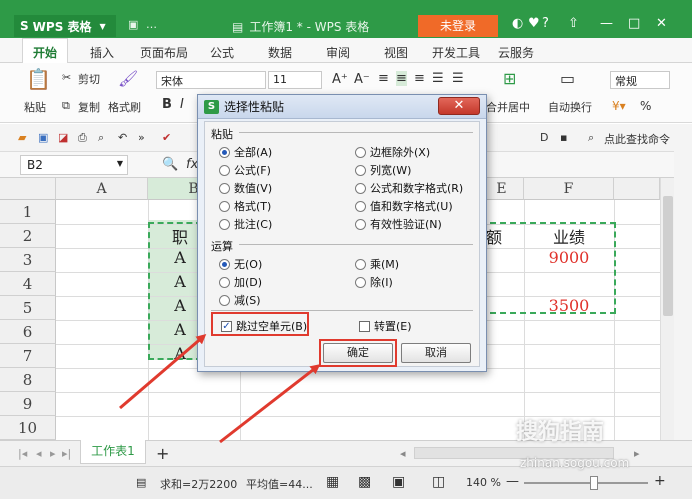 The image size is (692, 499). Describe the element at coordinates (637, 139) in the screenshot. I see `find-command: 点此查找命令` at that location.